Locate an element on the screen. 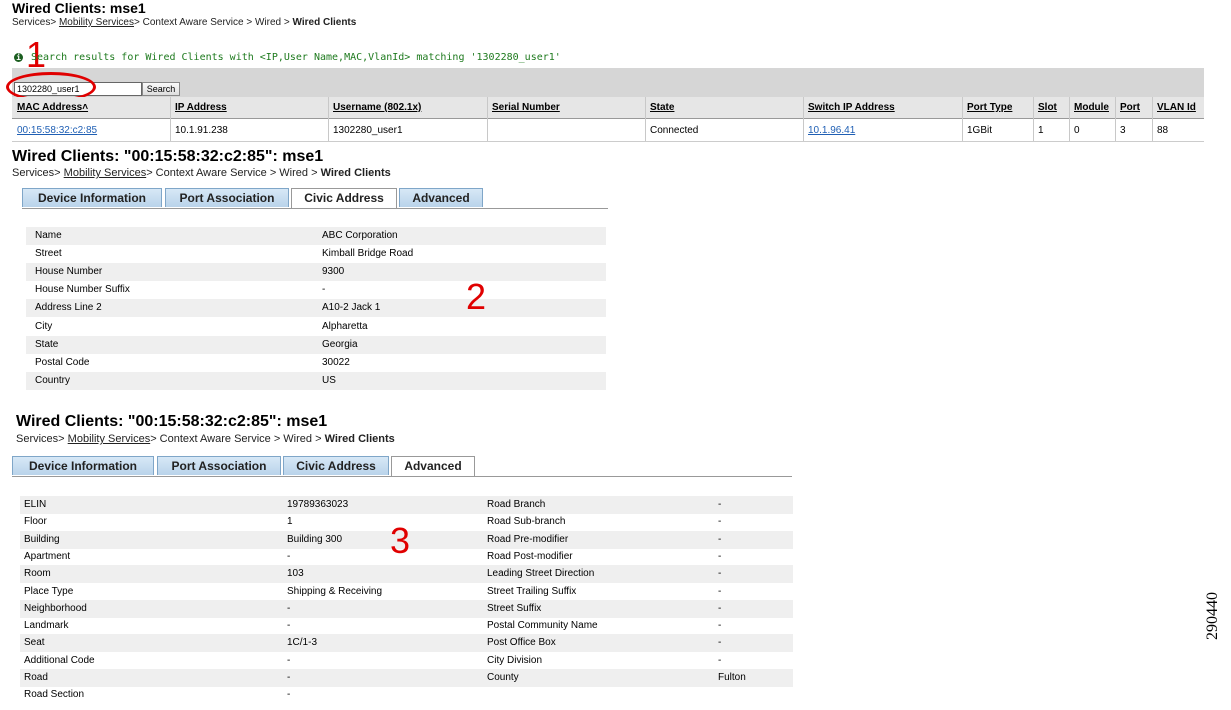 Image resolution: width=1231 pixels, height=710 pixels. field-label: Name is located at coordinates (48, 235).